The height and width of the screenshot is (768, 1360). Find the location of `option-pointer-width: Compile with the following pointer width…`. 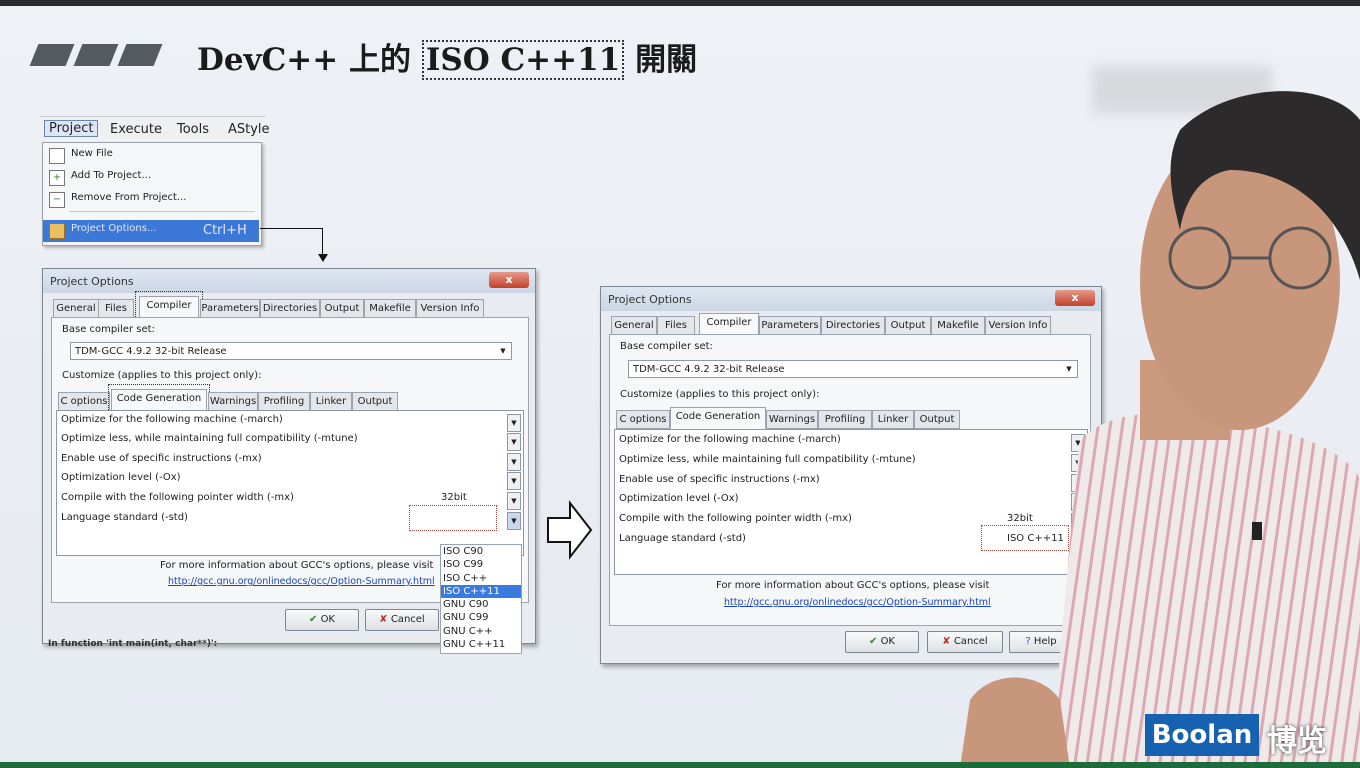

option-pointer-width: Compile with the following pointer width… is located at coordinates (735, 518).